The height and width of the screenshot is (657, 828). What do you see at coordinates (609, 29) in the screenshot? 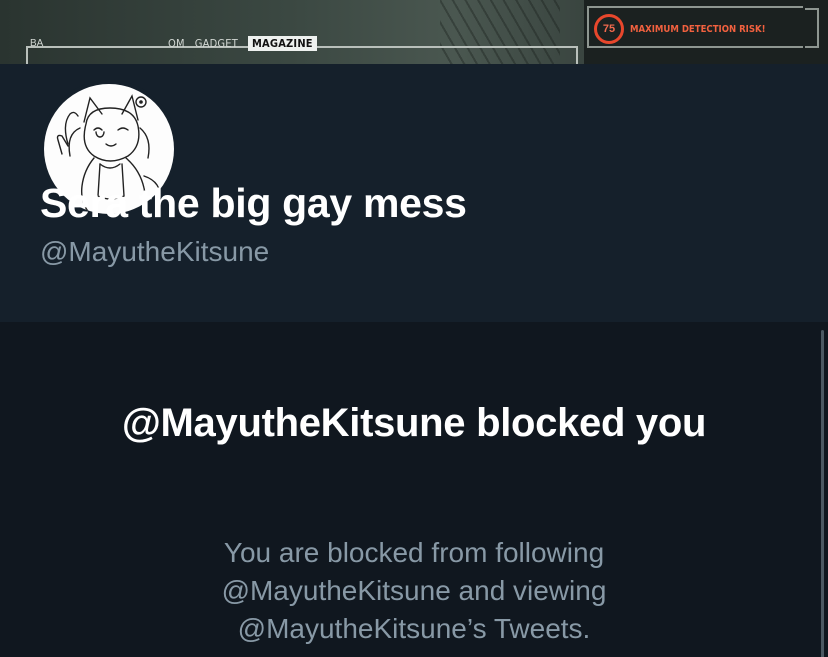
I see `detection-ring-icon: 75` at bounding box center [609, 29].